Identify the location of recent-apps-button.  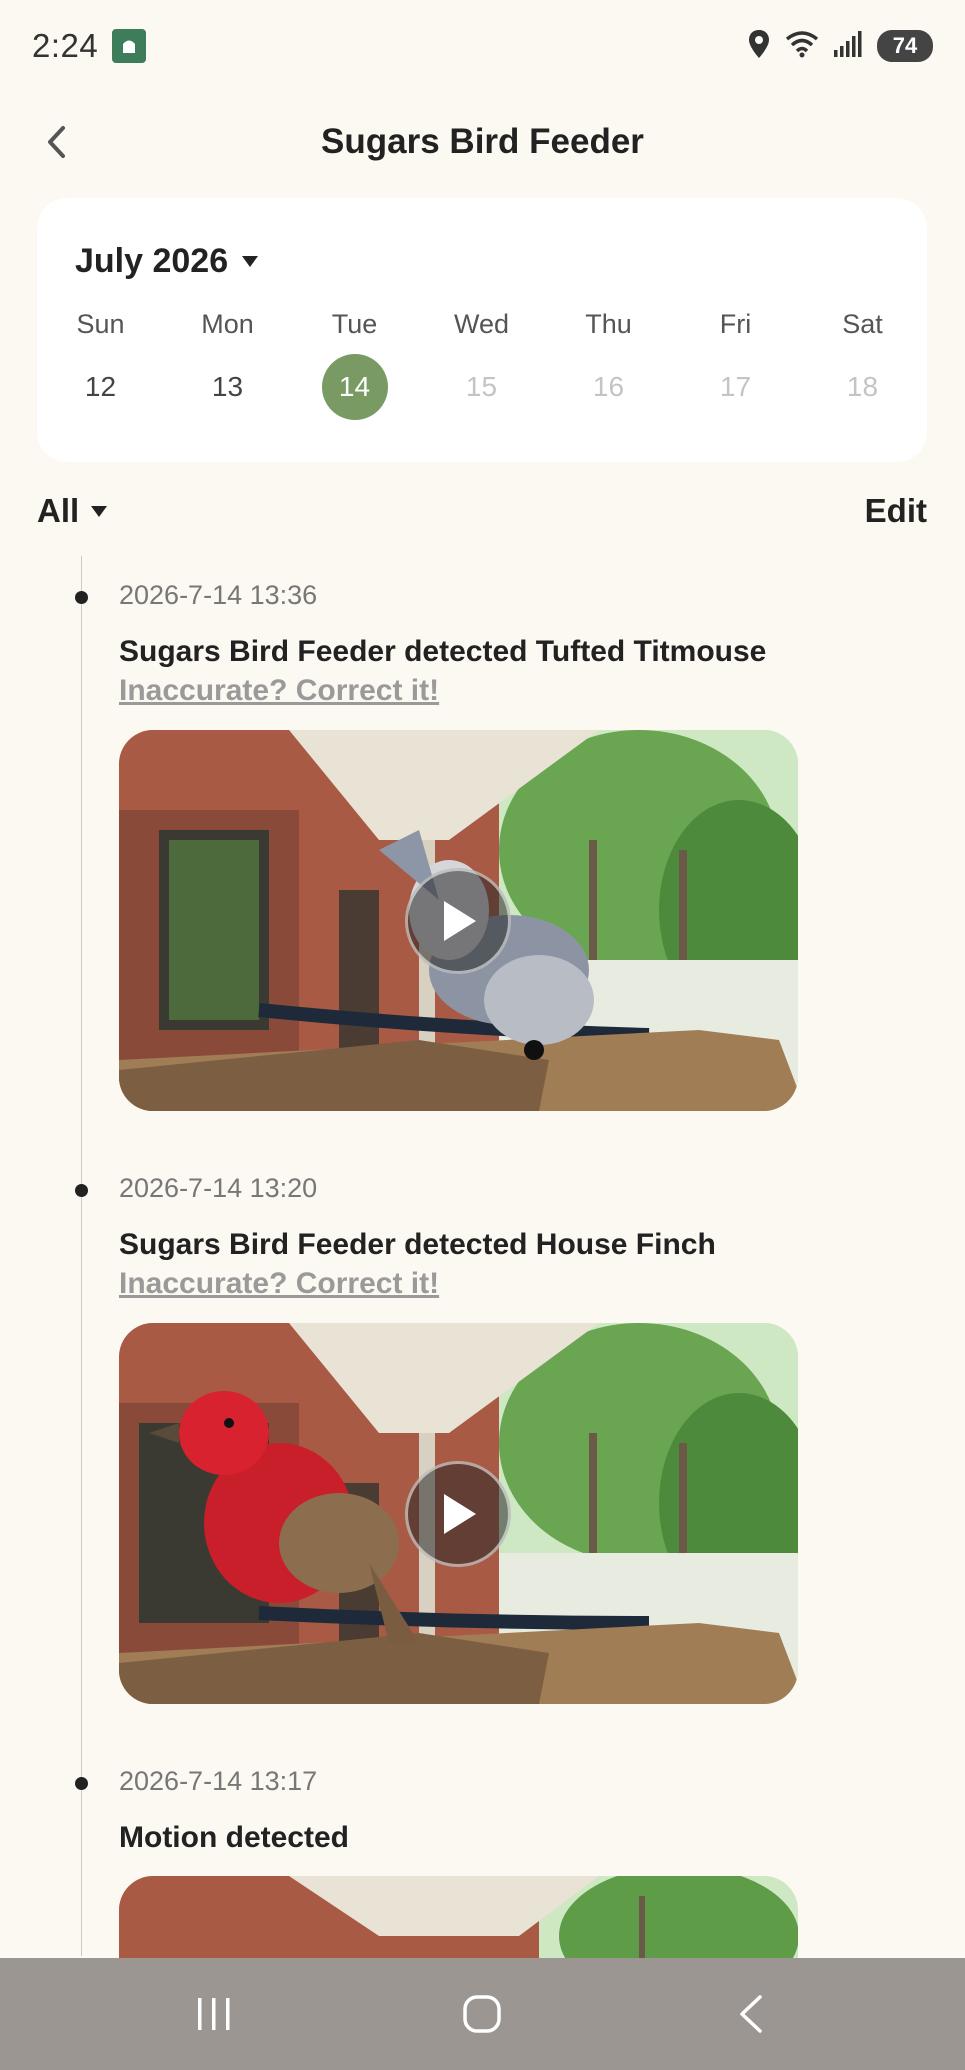
(214, 2014).